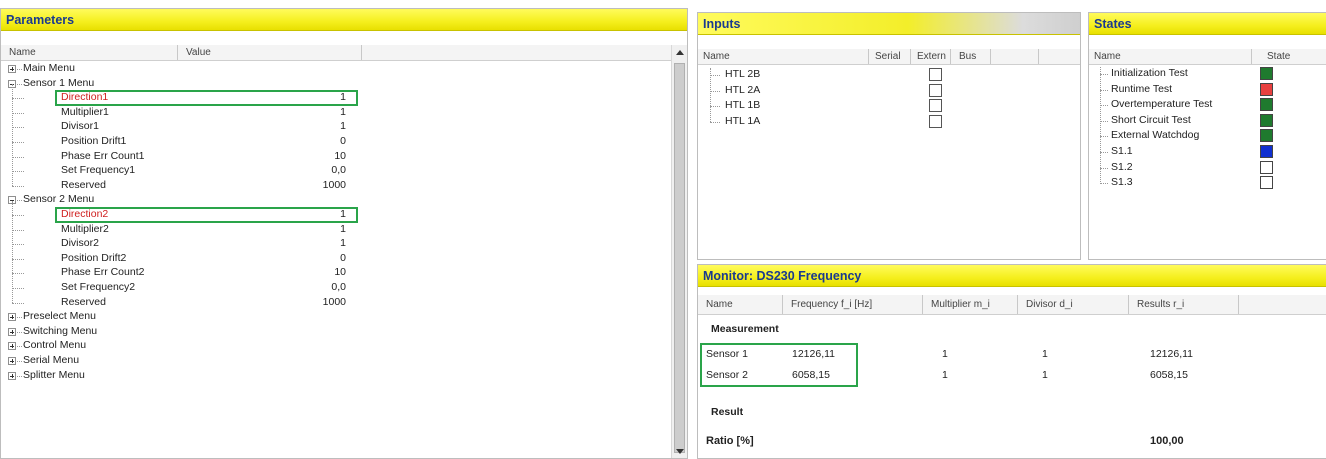  Describe the element at coordinates (1207, 24) in the screenshot. I see `states-title: States` at that location.